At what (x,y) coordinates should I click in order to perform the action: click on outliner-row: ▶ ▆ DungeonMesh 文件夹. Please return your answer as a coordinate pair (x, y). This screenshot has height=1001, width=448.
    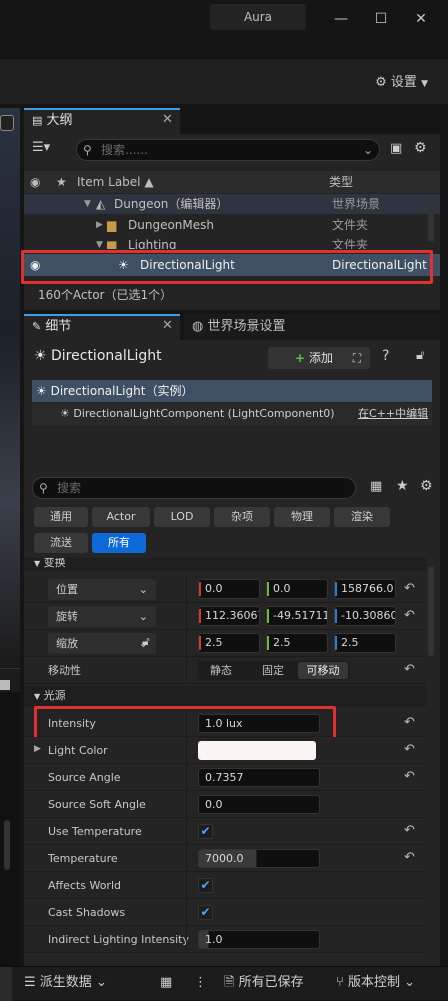
    Looking at the image, I should click on (232, 225).